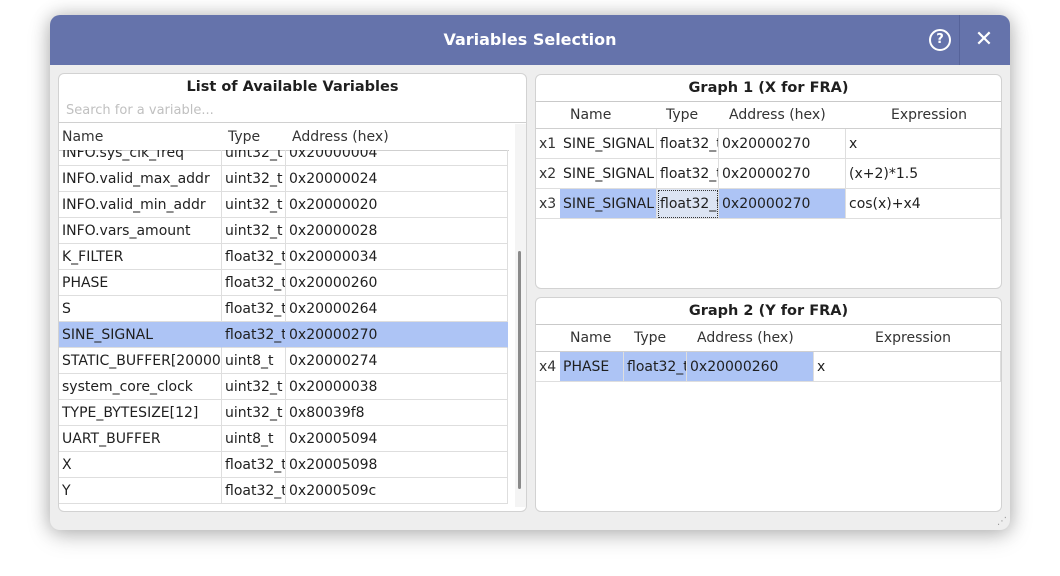 This screenshot has height=576, width=1060. Describe the element at coordinates (397, 361) in the screenshot. I see `cell-address: 0x20000274` at that location.